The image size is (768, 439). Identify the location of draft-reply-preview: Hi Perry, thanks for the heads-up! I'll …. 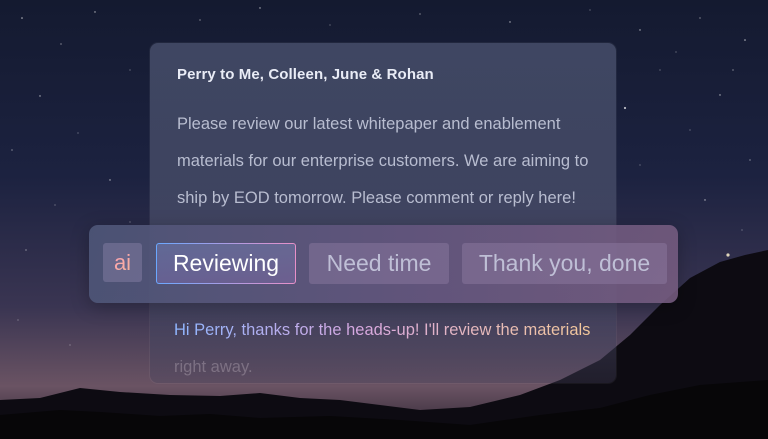
(394, 349).